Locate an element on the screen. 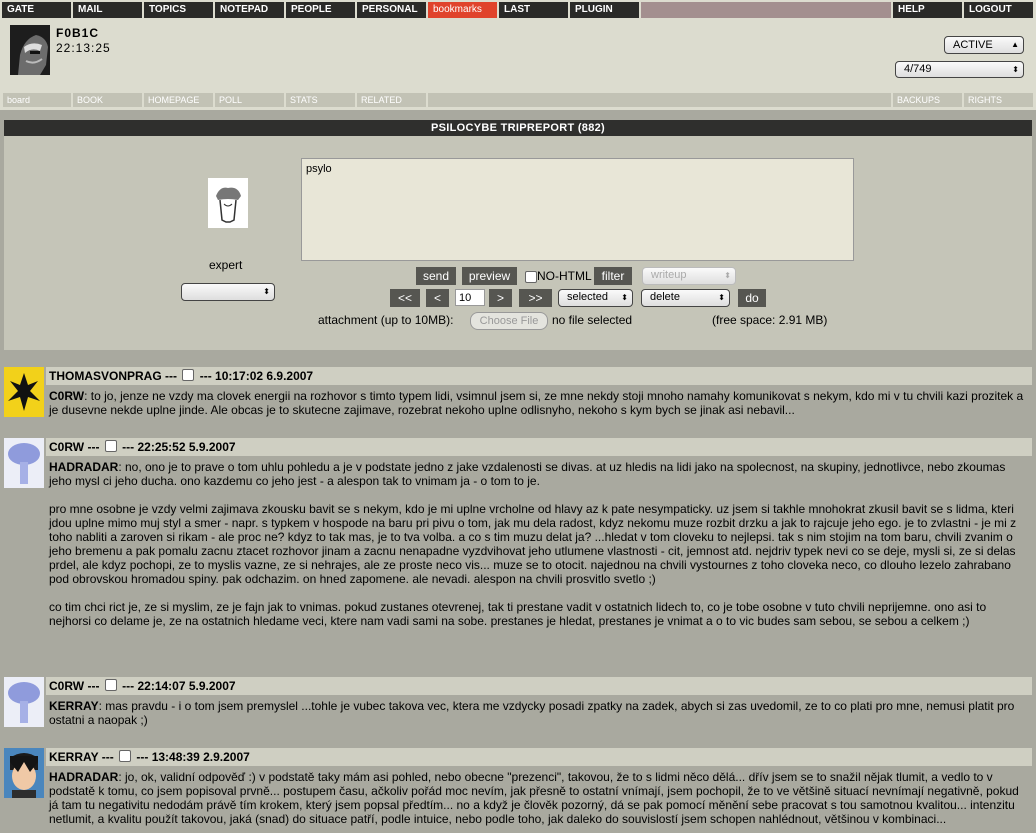  subnav-board: board is located at coordinates (37, 100).